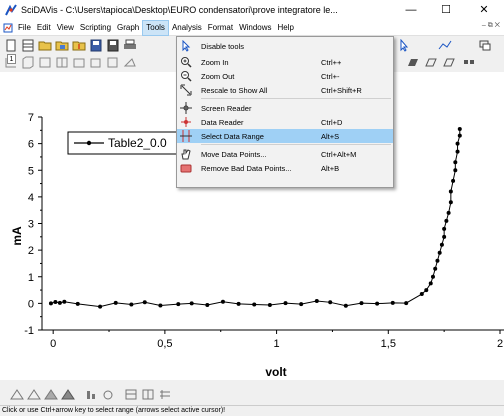 The image size is (504, 416). I want to click on menu-windows: Windows, so click(255, 28).